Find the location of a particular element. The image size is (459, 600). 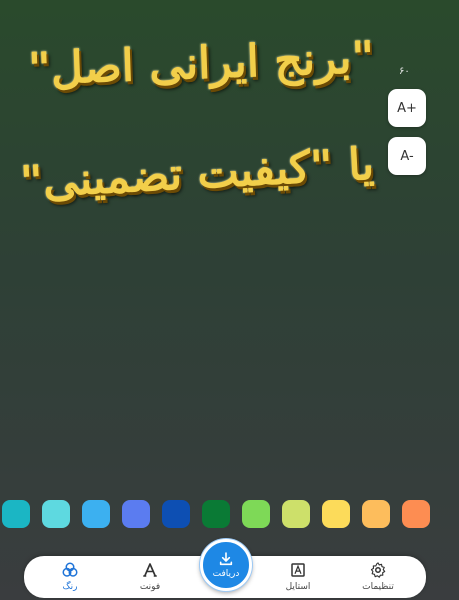

nav-color: رنگ is located at coordinates (70, 577).